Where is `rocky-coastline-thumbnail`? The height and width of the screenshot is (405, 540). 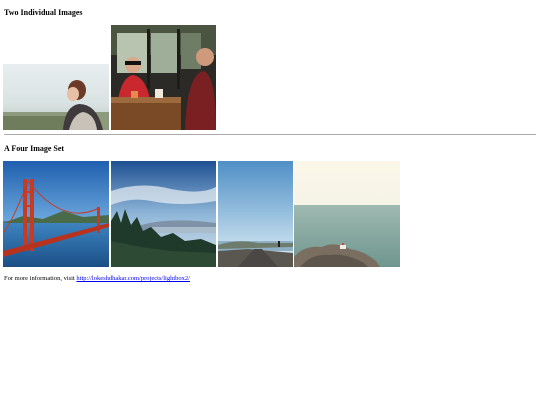 rocky-coastline-thumbnail is located at coordinates (347, 214).